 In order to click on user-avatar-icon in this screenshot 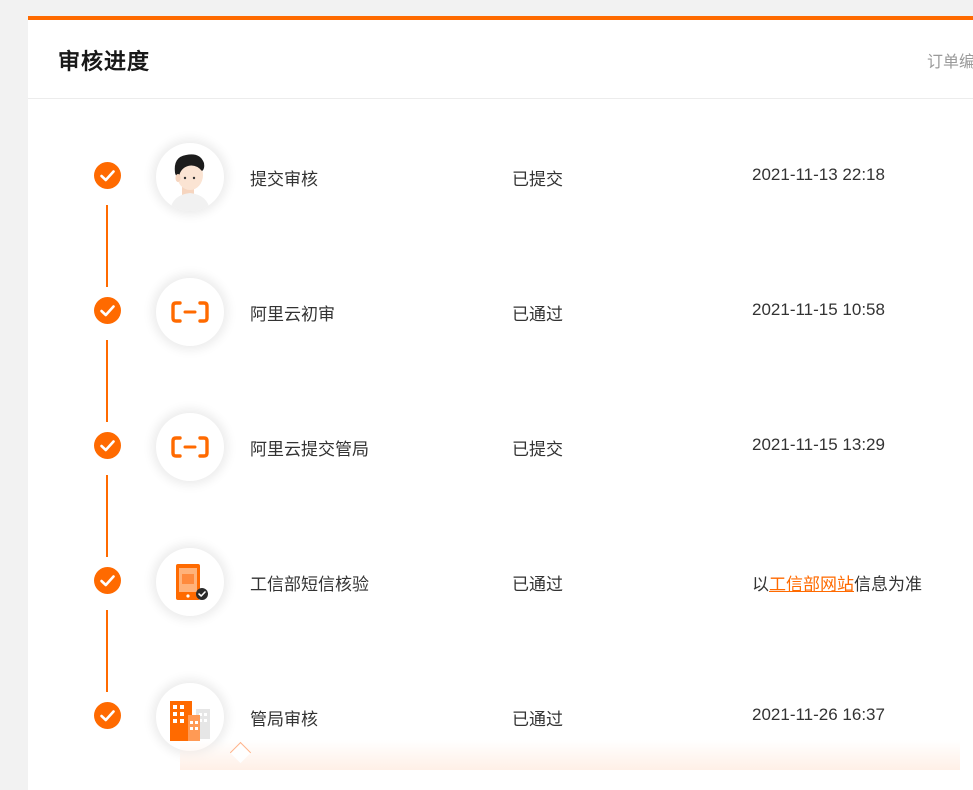, I will do `click(190, 177)`.